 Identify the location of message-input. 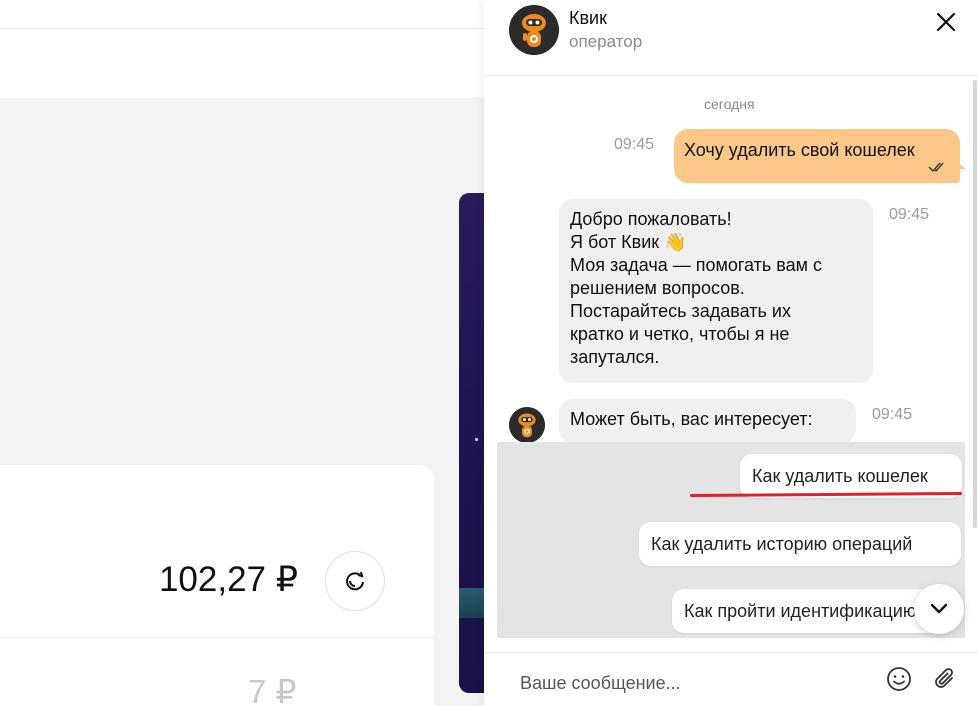
(685, 683).